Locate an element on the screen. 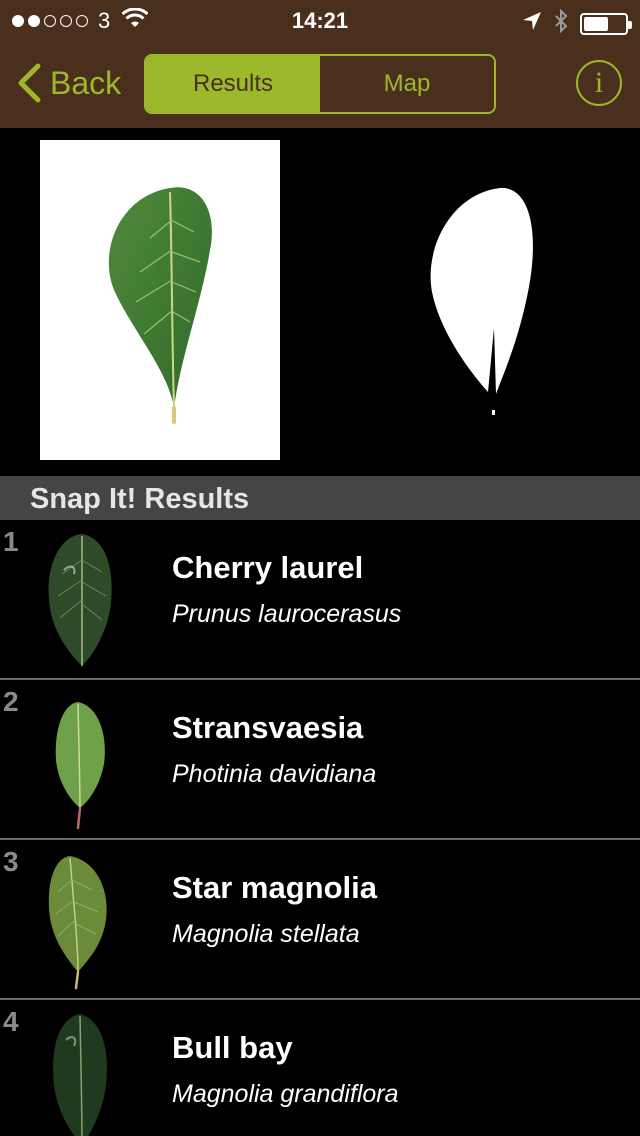 Image resolution: width=640 pixels, height=1136 pixels. leaf-photo is located at coordinates (160, 300).